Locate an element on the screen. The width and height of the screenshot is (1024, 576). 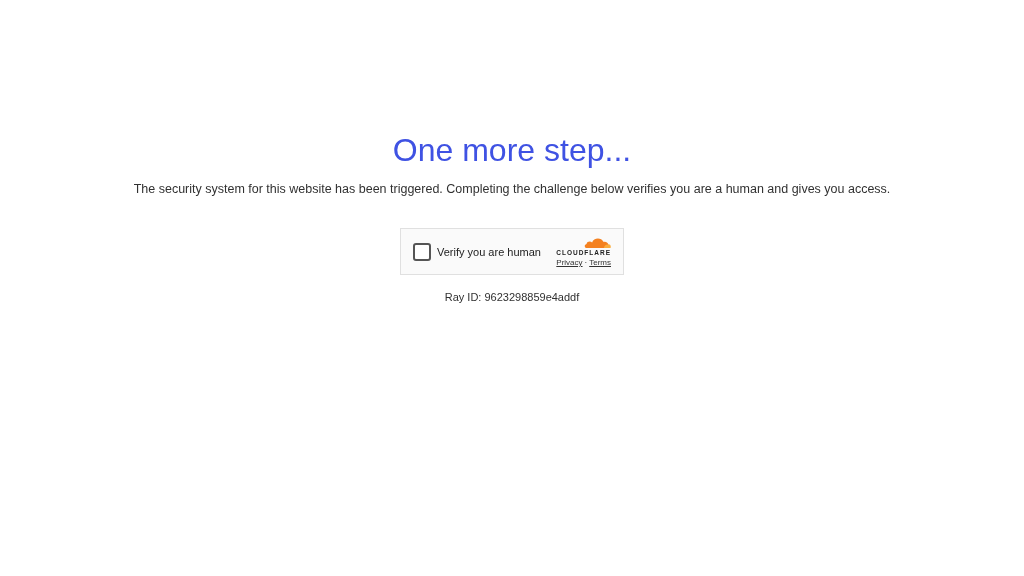
terms-link: Terms is located at coordinates (600, 262).